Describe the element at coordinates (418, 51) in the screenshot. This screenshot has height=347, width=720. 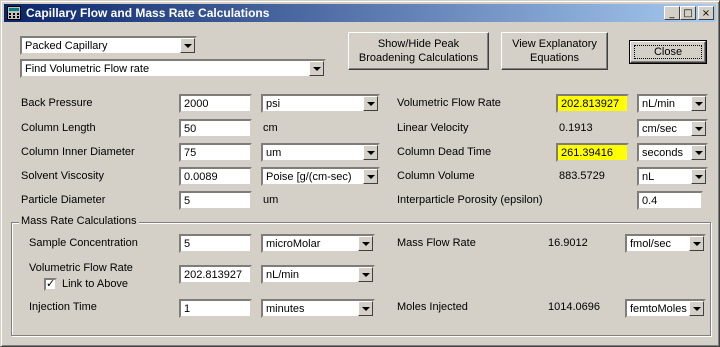
I see `show-hide-peak-broadening-button: Show/Hide Peak Broadening Calculations` at that location.